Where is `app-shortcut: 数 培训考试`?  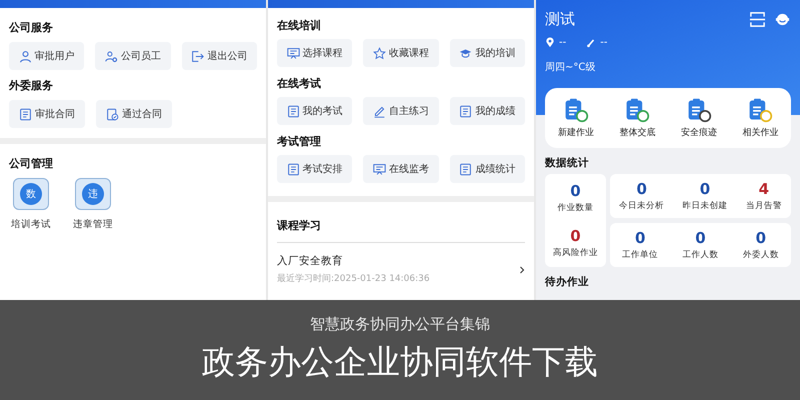 app-shortcut: 数 培训考试 is located at coordinates (31, 204).